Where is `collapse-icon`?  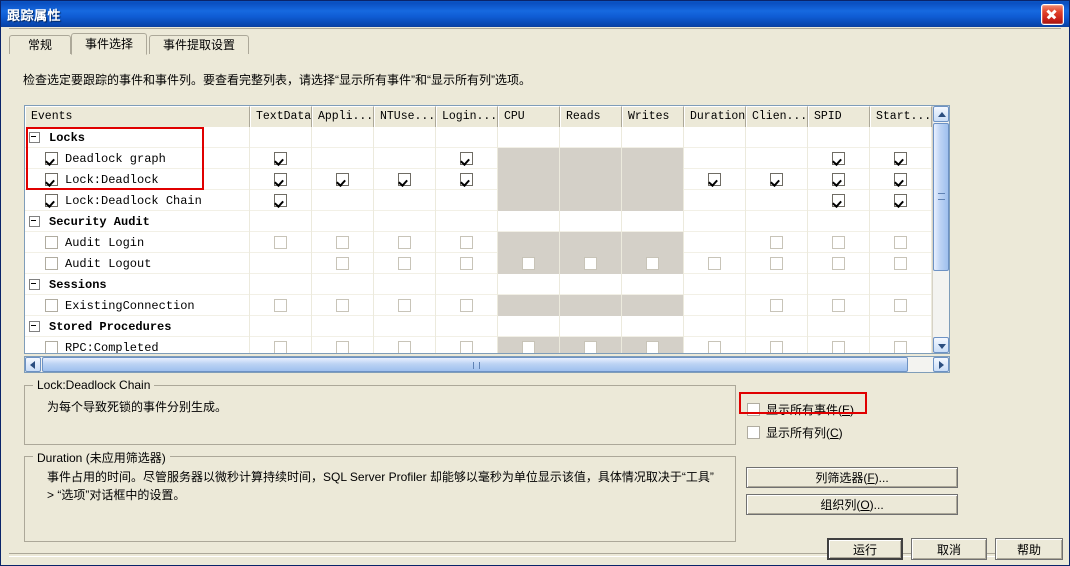
collapse-icon is located at coordinates (34, 284).